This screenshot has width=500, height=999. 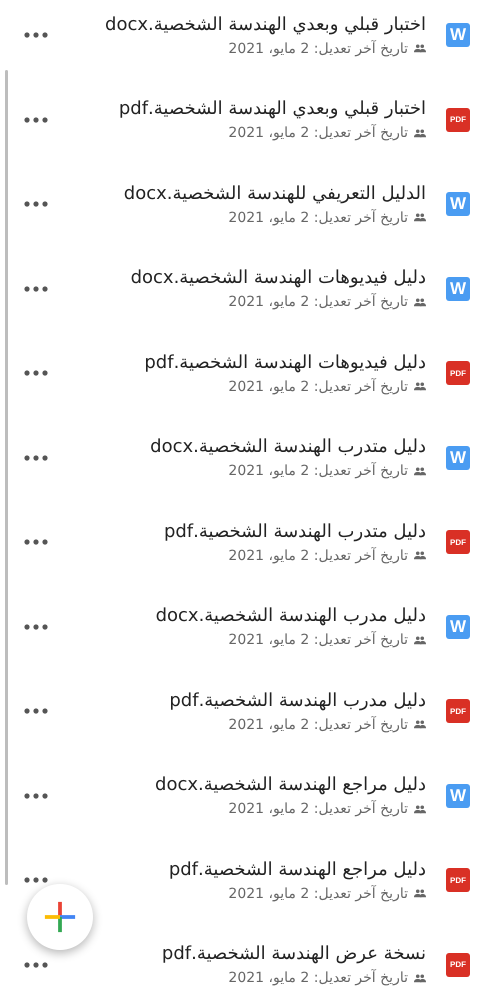 What do you see at coordinates (237, 869) in the screenshot?
I see `file-name: دليل مراجع الهندسة الشخصية.pdf` at bounding box center [237, 869].